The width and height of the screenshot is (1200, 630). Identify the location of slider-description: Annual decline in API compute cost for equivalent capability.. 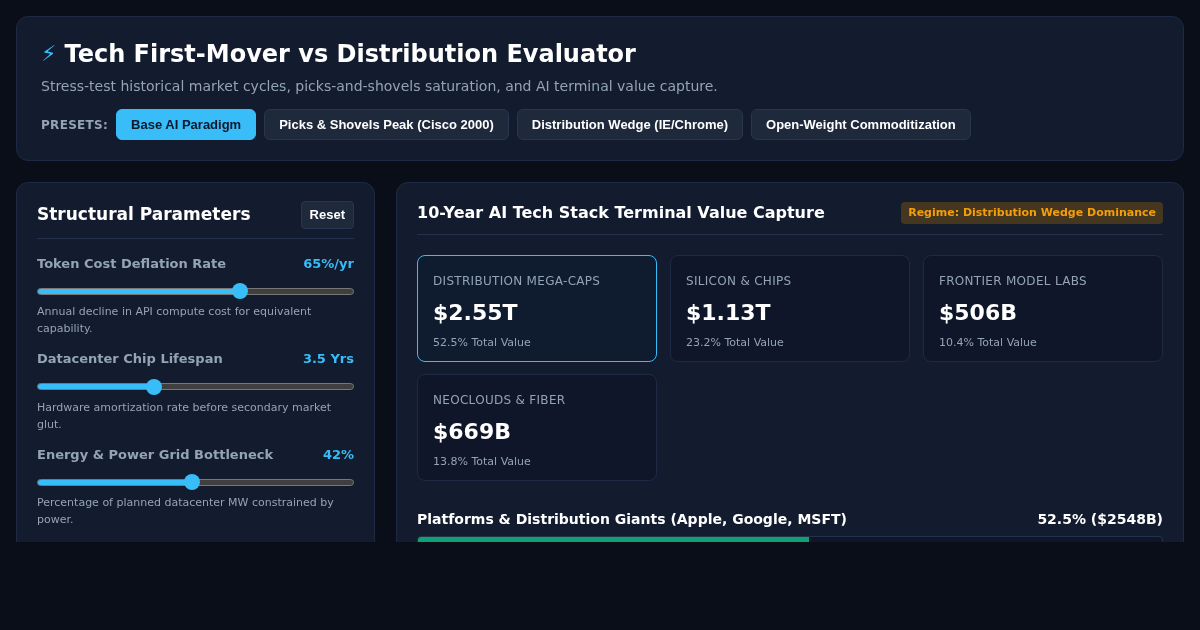
(175, 321).